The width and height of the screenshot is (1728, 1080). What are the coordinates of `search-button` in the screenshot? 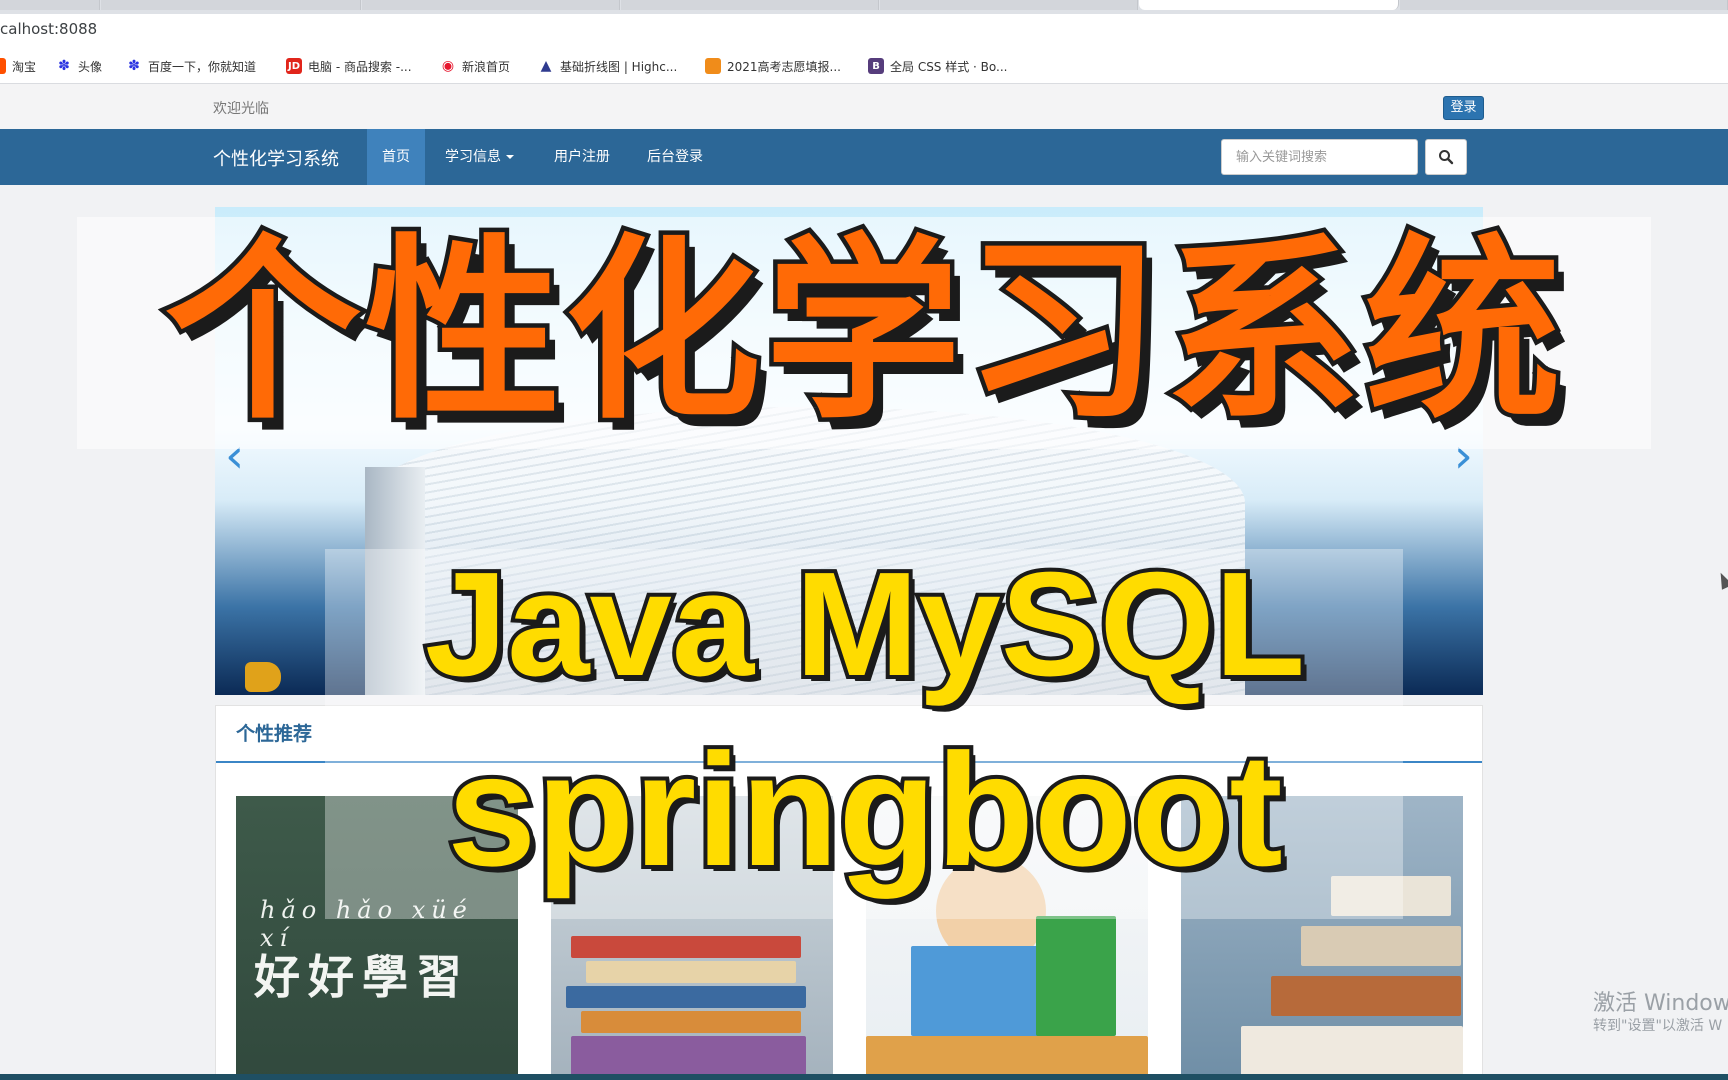 It's located at (1446, 157).